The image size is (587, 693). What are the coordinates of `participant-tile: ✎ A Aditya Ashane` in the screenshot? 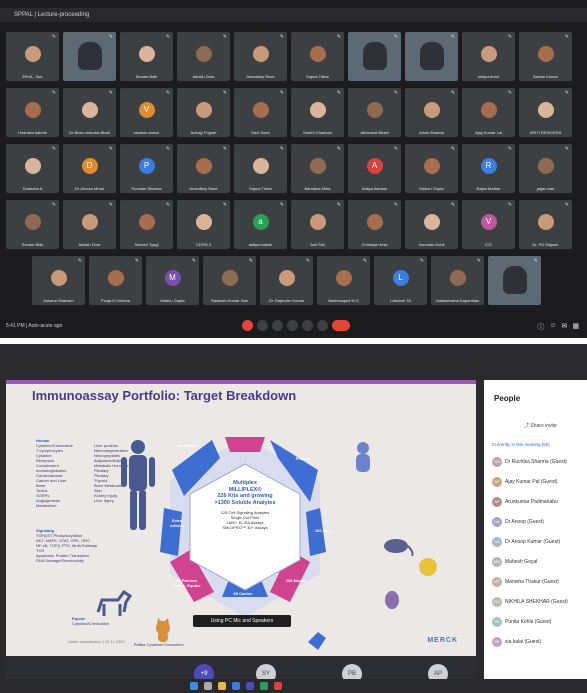 It's located at (374, 168).